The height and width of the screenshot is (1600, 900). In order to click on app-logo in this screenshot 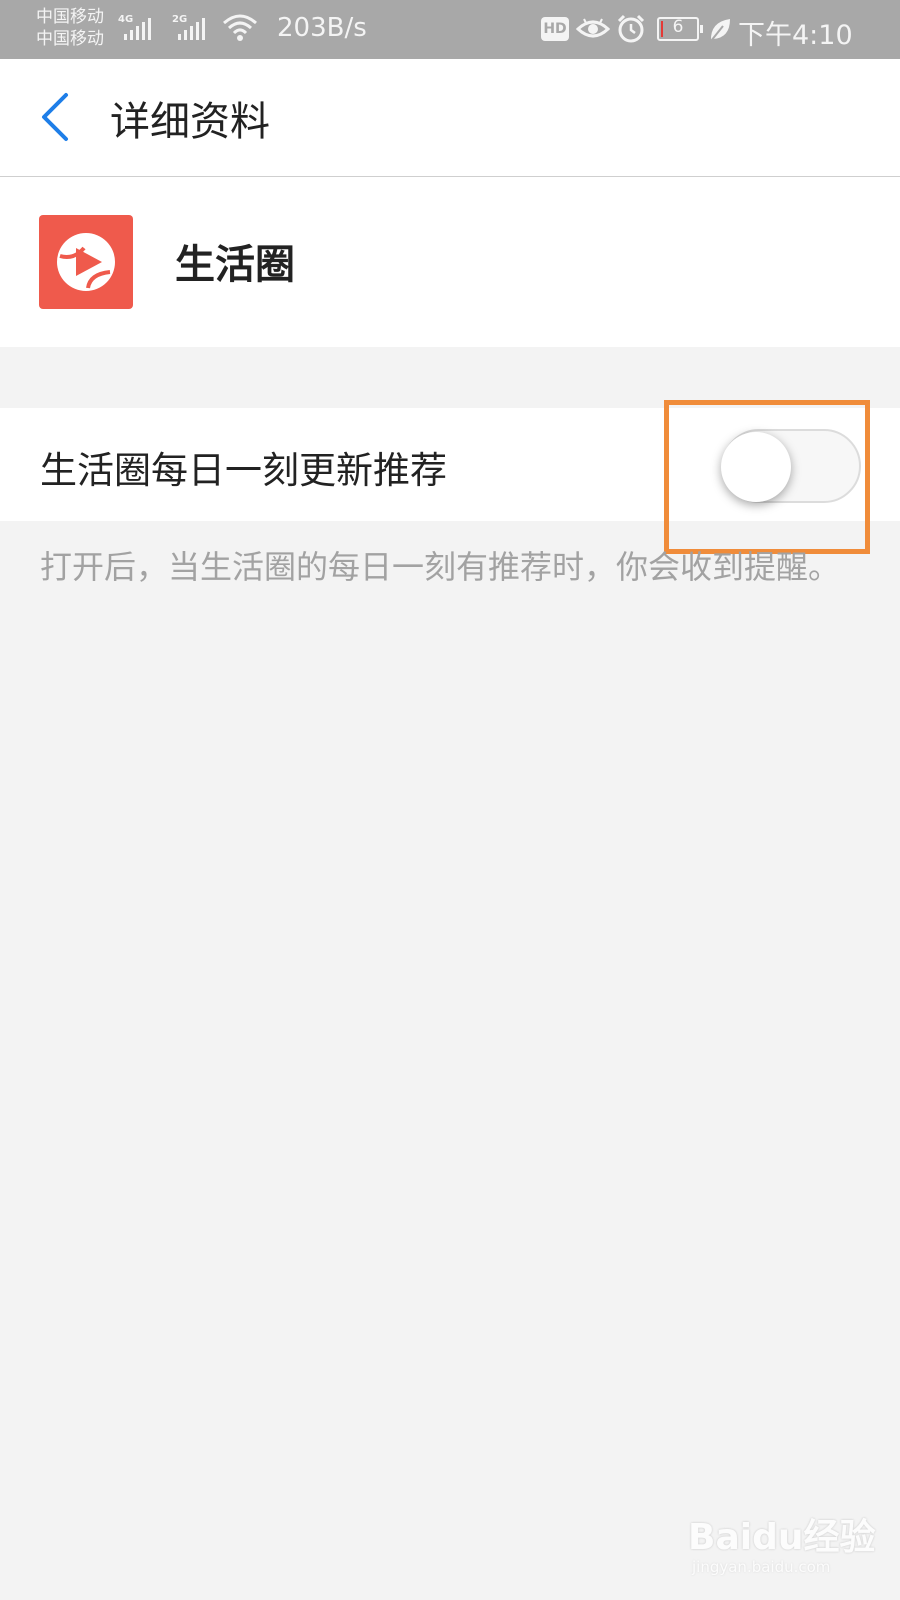, I will do `click(86, 262)`.